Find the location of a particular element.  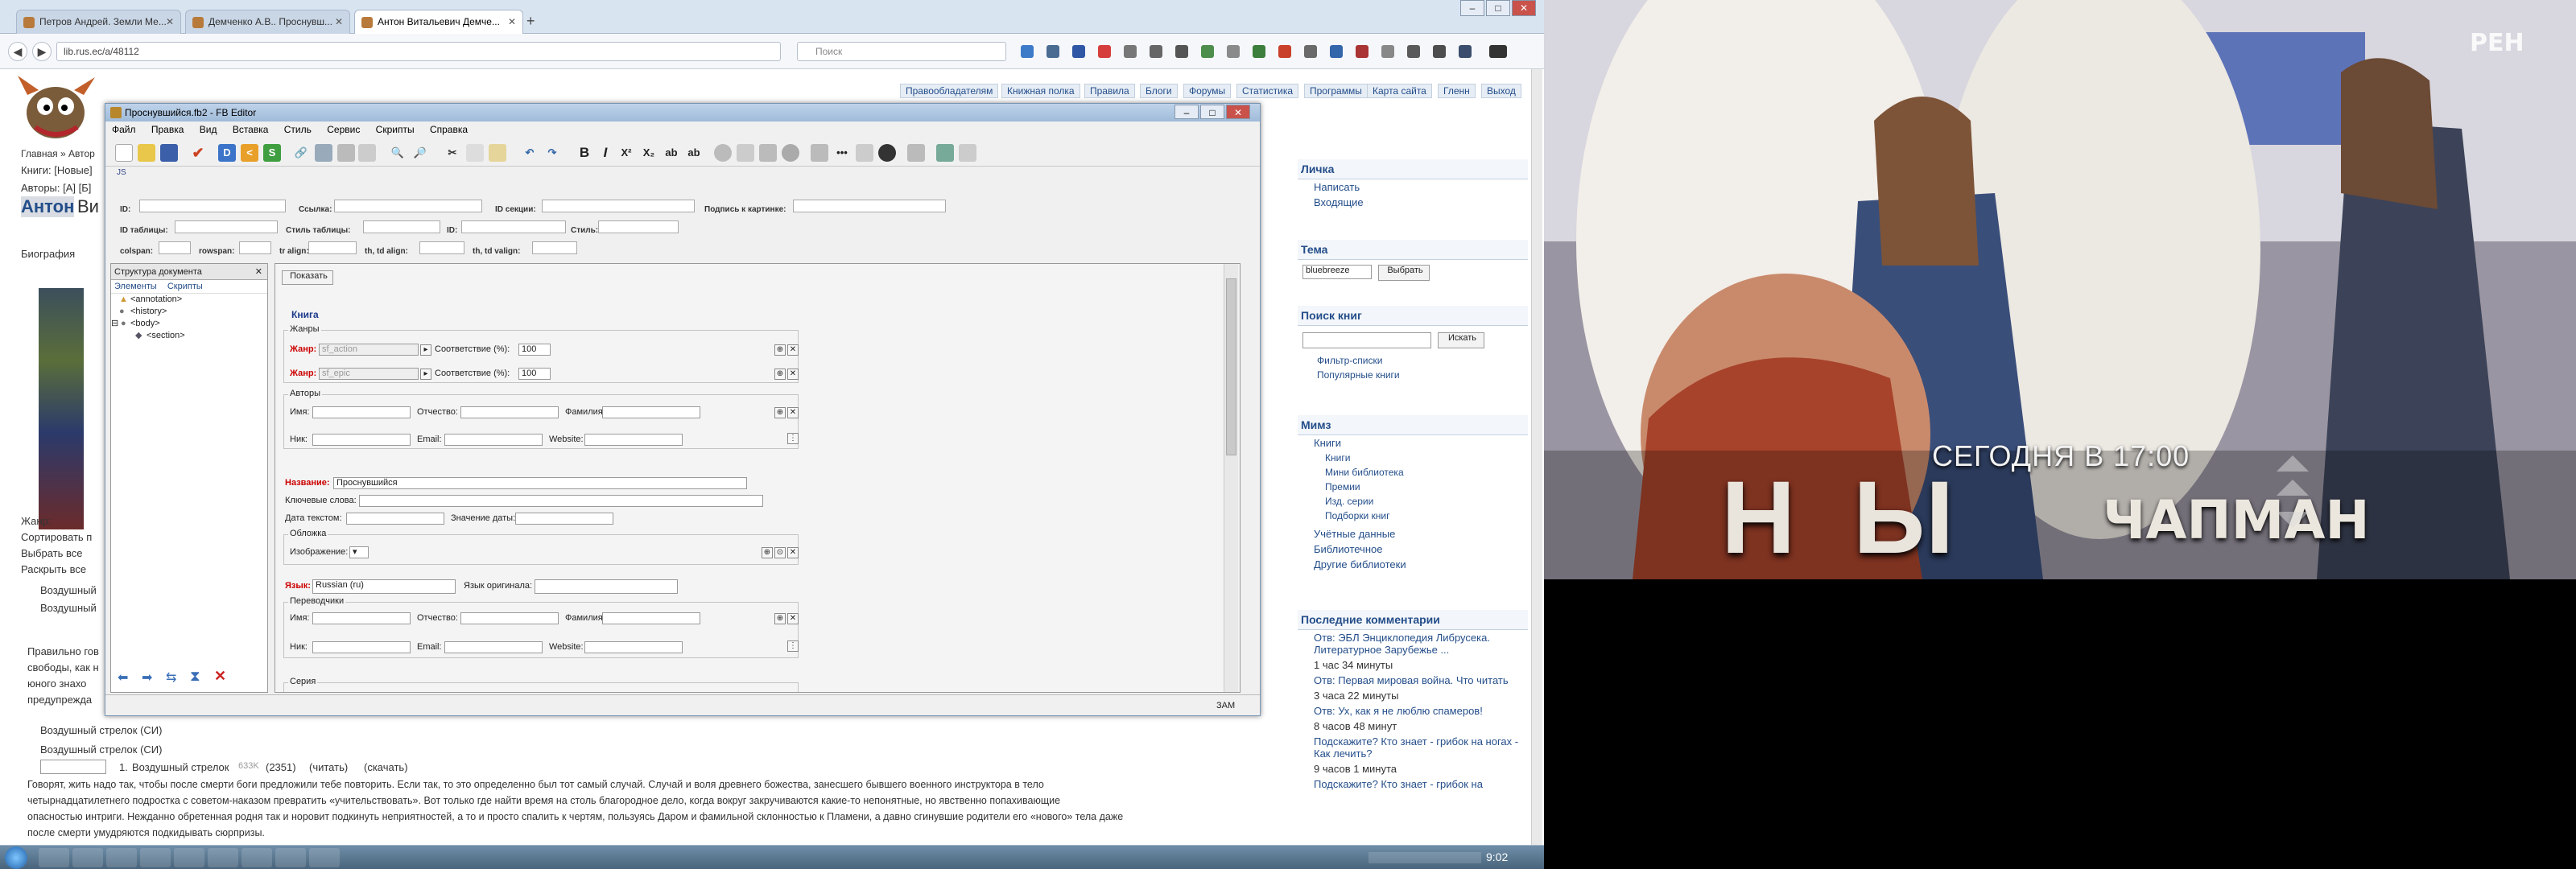

forward-icon: ▶ is located at coordinates (42, 51).